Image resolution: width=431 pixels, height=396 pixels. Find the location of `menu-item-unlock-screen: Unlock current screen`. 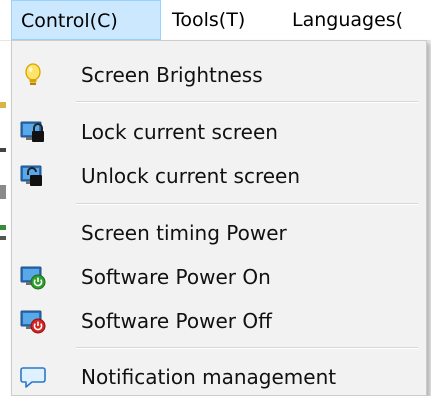

menu-item-unlock-screen: Unlock current screen is located at coordinates (219, 176).